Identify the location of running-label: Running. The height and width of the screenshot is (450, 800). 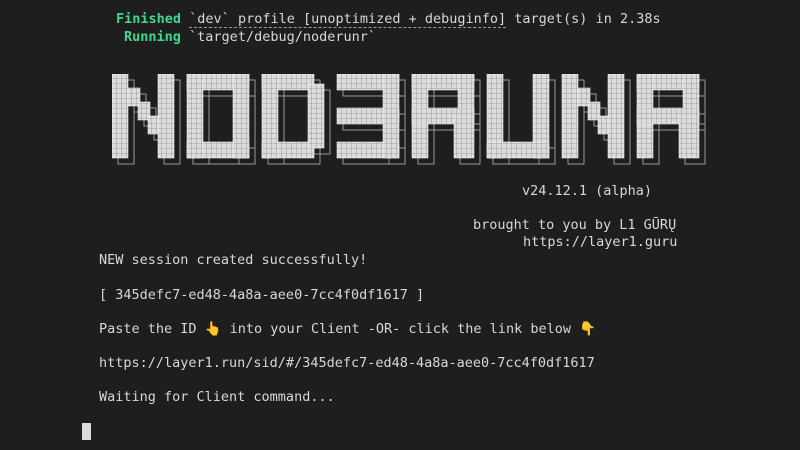
(152, 37).